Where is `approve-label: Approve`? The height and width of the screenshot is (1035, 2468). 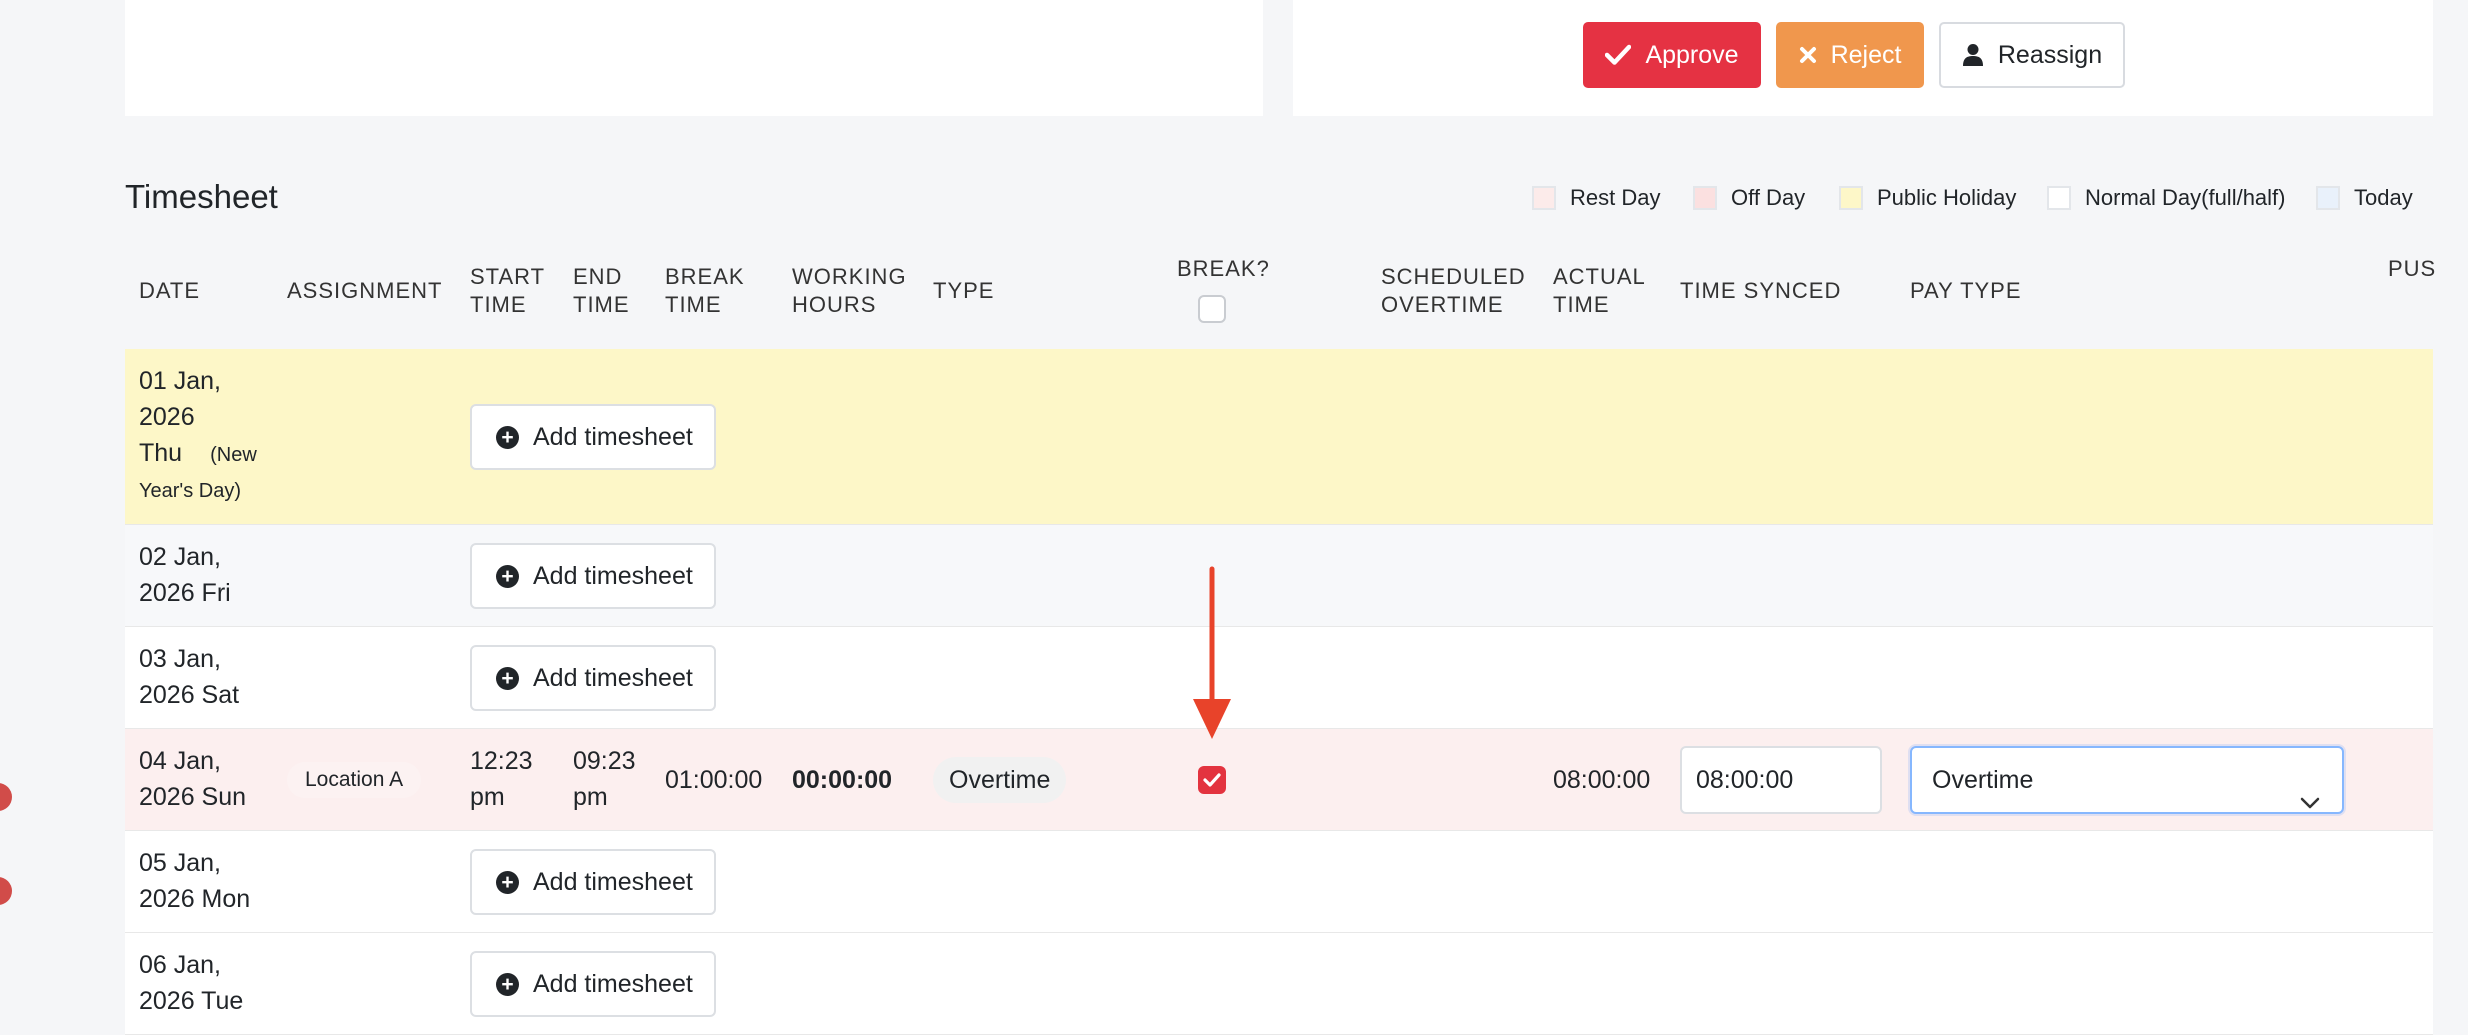
approve-label: Approve is located at coordinates (1692, 54).